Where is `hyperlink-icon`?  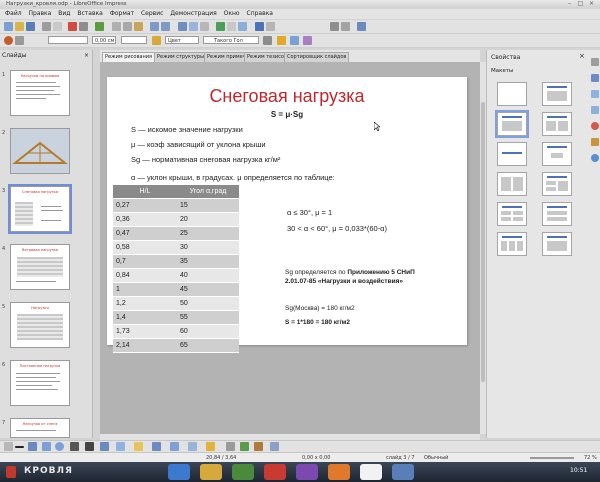
hyperlink-icon is located at coordinates (220, 26).